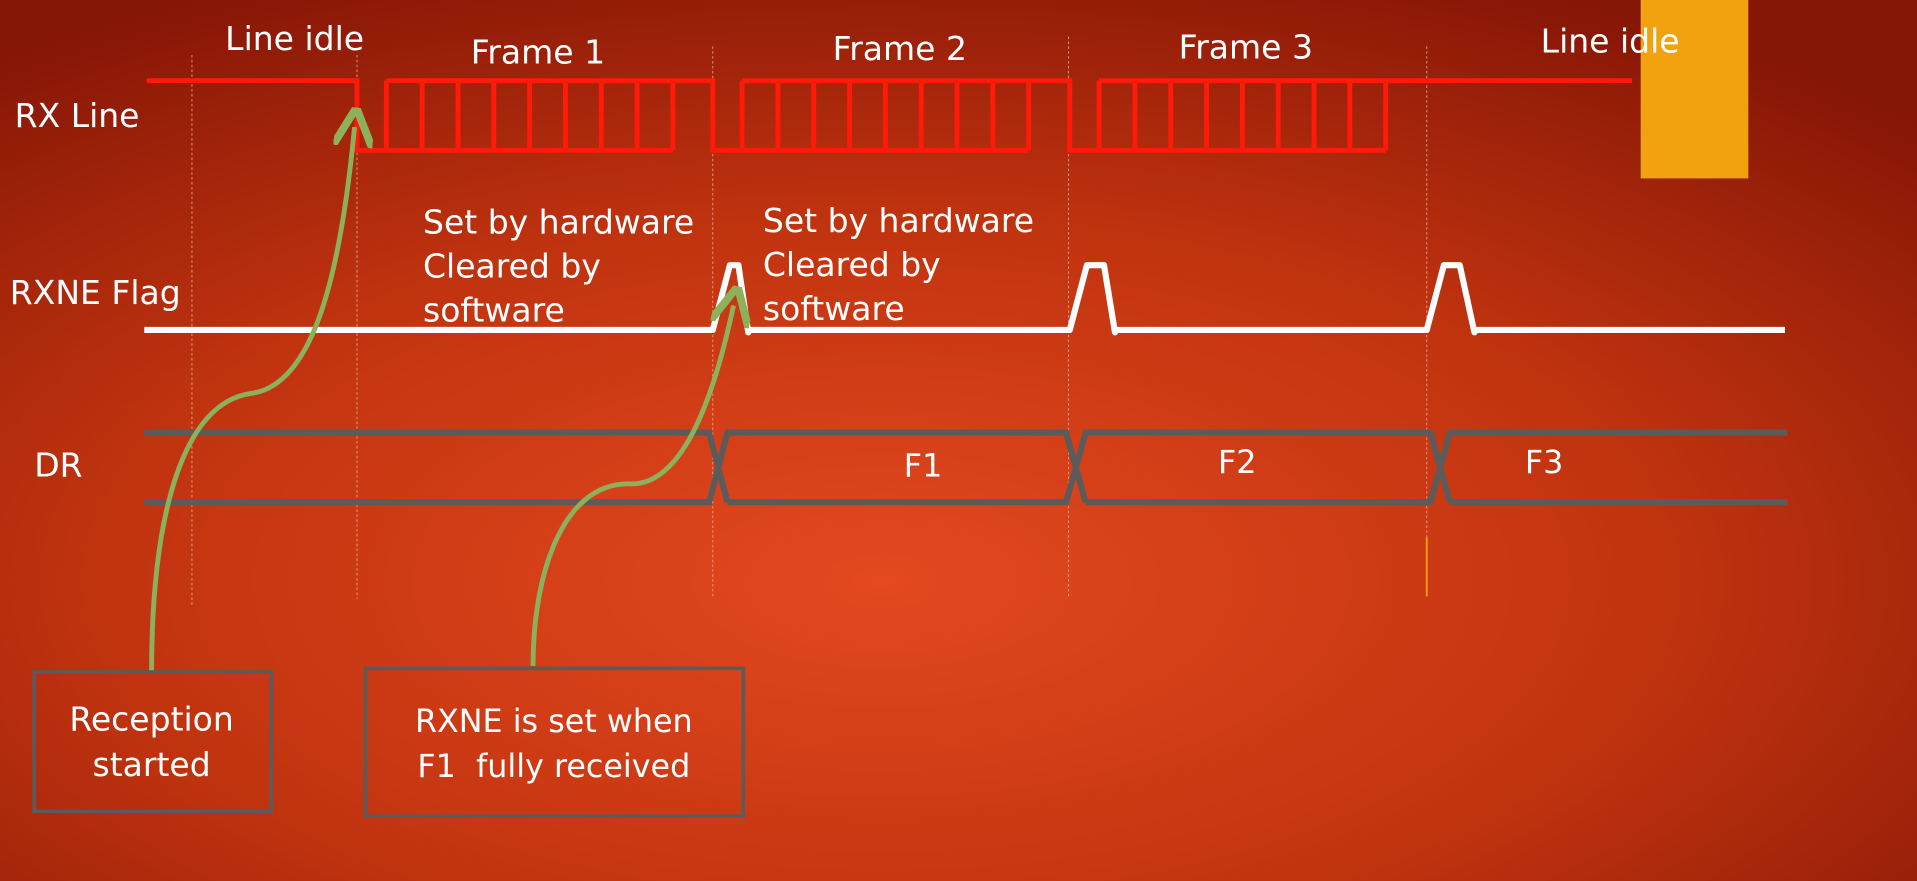  Describe the element at coordinates (152, 764) in the screenshot. I see `reception-callout-line2: started` at that location.